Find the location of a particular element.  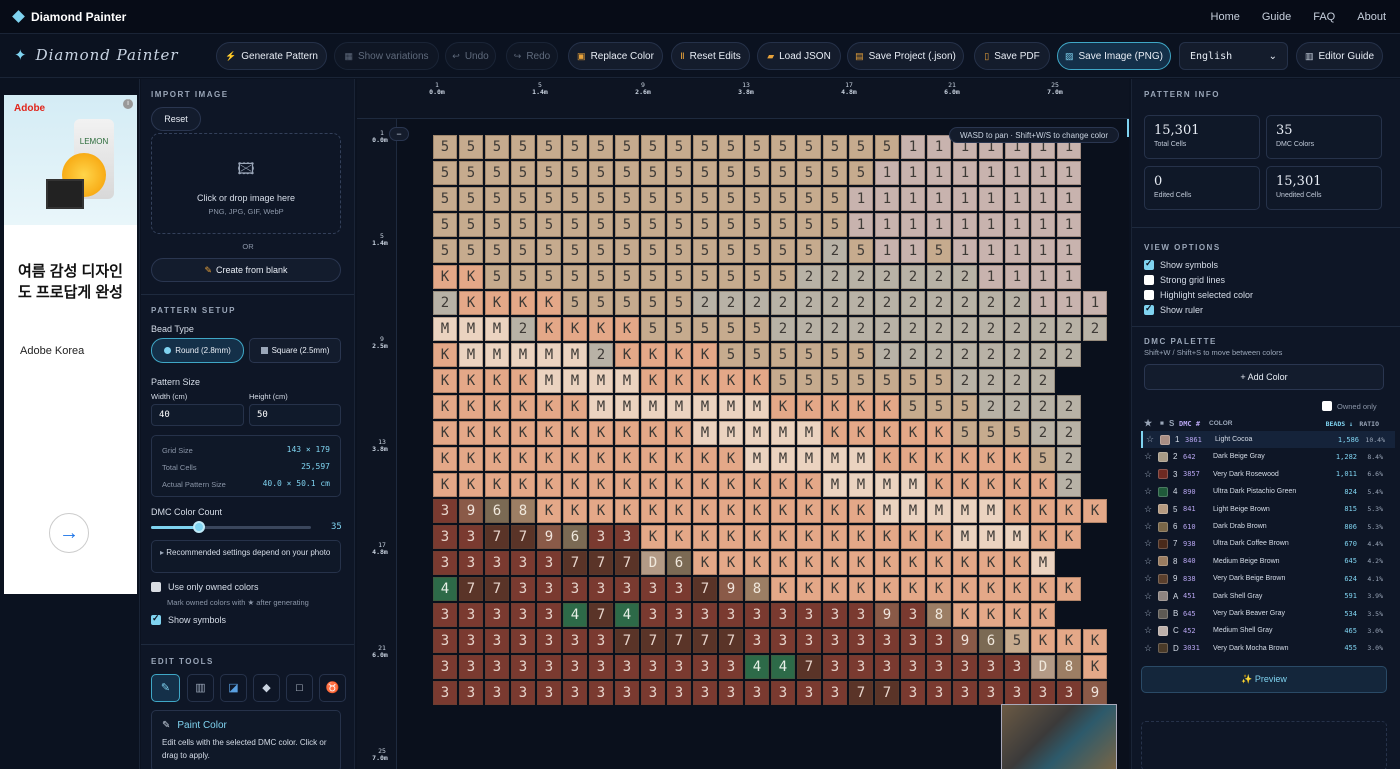

palette-row: ☆ 1 3861 Light Cocoa 1,586 10.4% is located at coordinates (1268, 439).